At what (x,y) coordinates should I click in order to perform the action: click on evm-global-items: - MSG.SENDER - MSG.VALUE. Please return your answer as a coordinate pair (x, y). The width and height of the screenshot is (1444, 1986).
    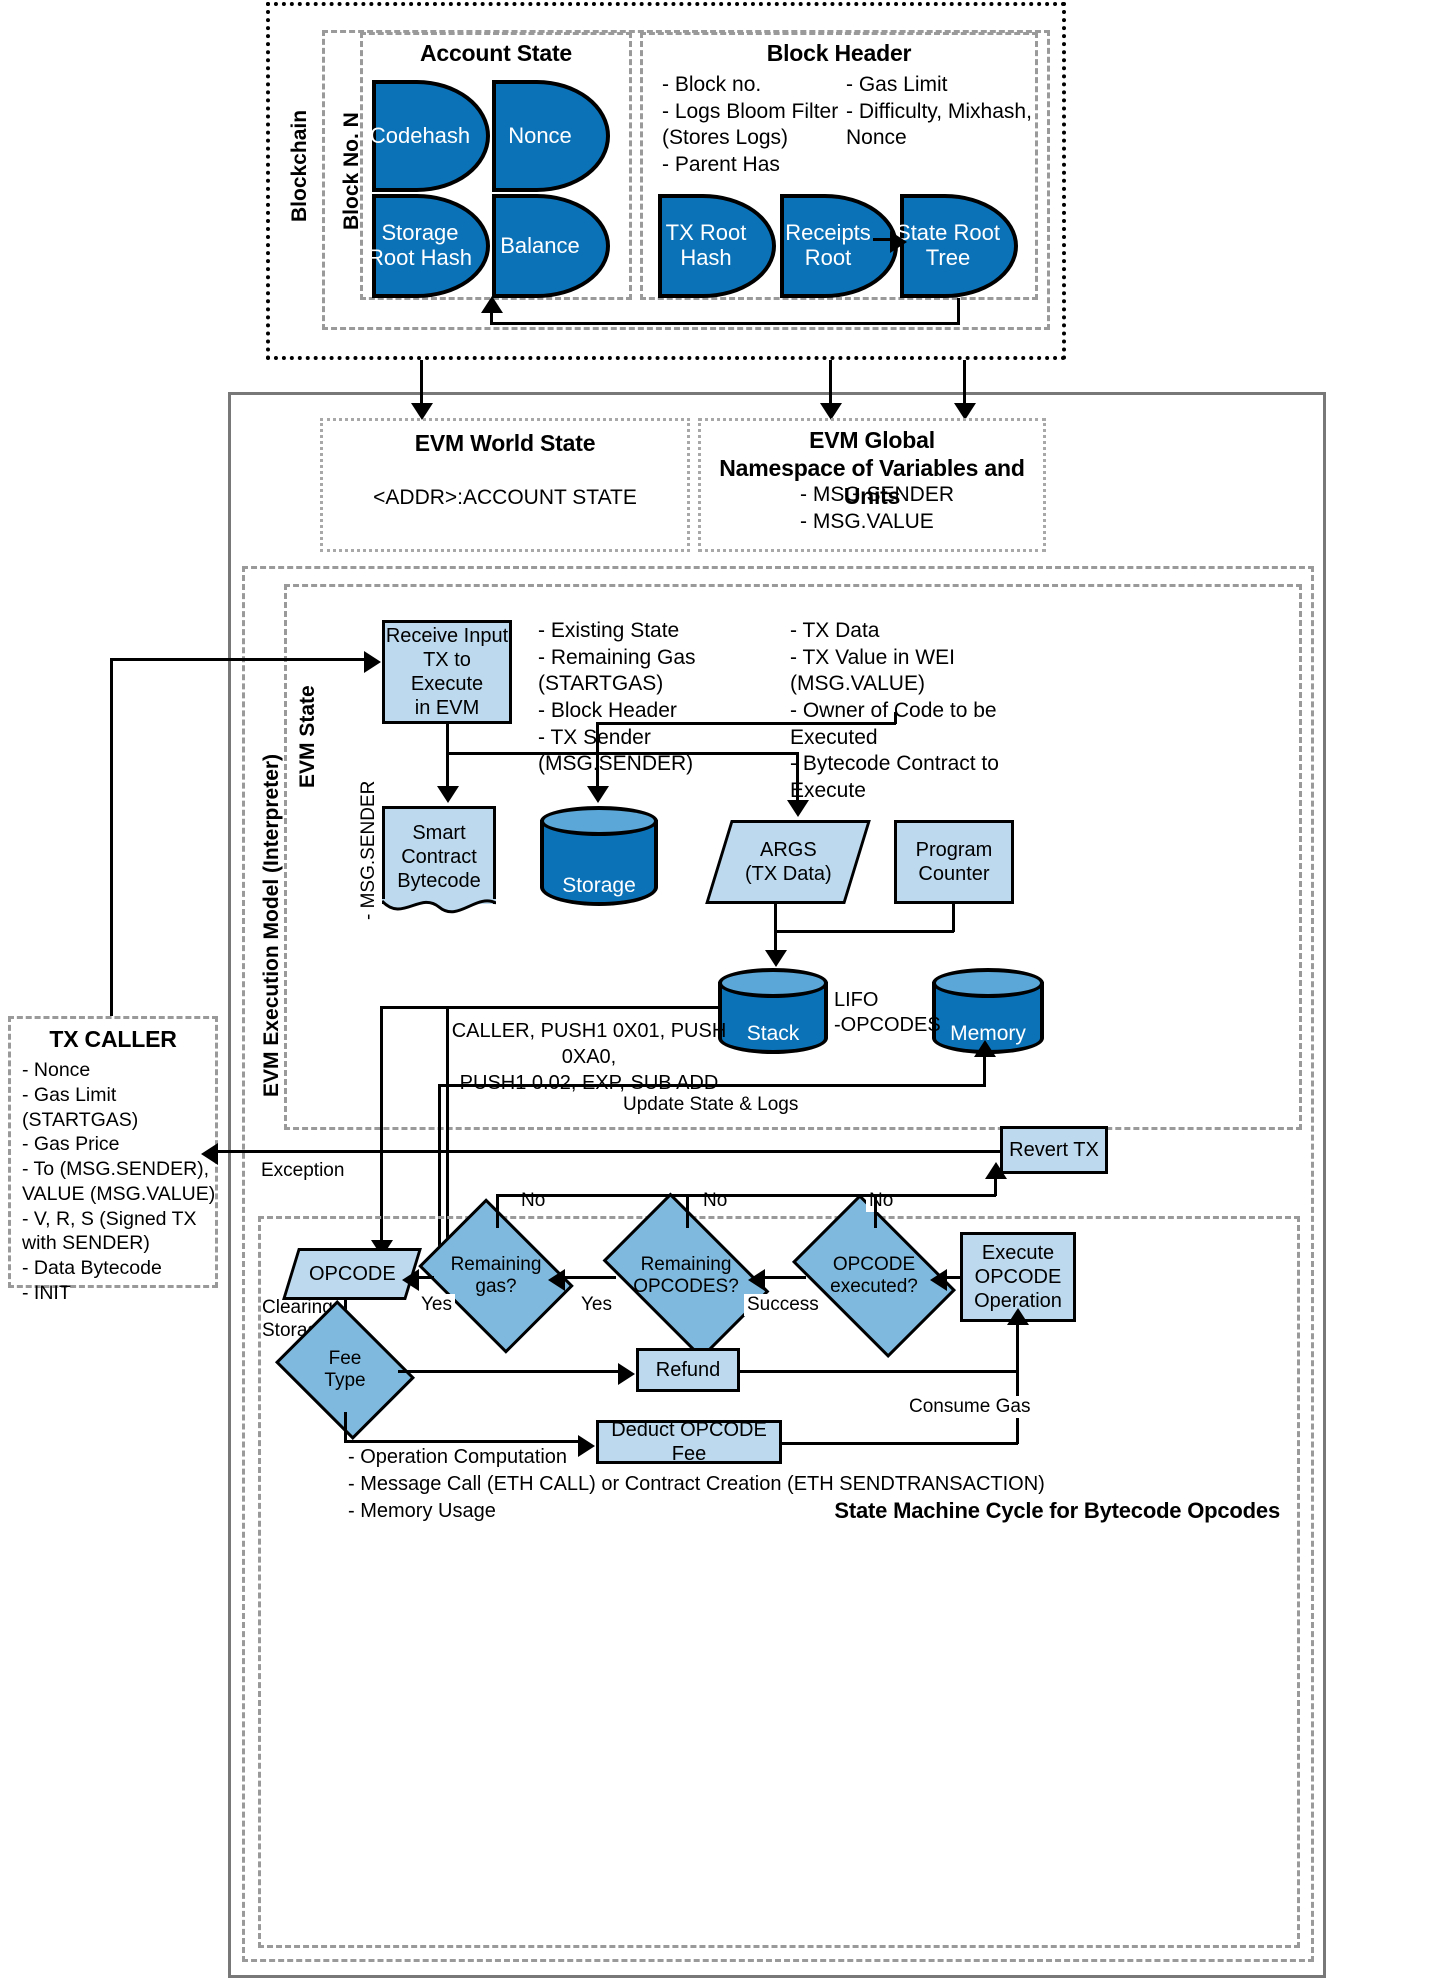
    Looking at the image, I should click on (877, 508).